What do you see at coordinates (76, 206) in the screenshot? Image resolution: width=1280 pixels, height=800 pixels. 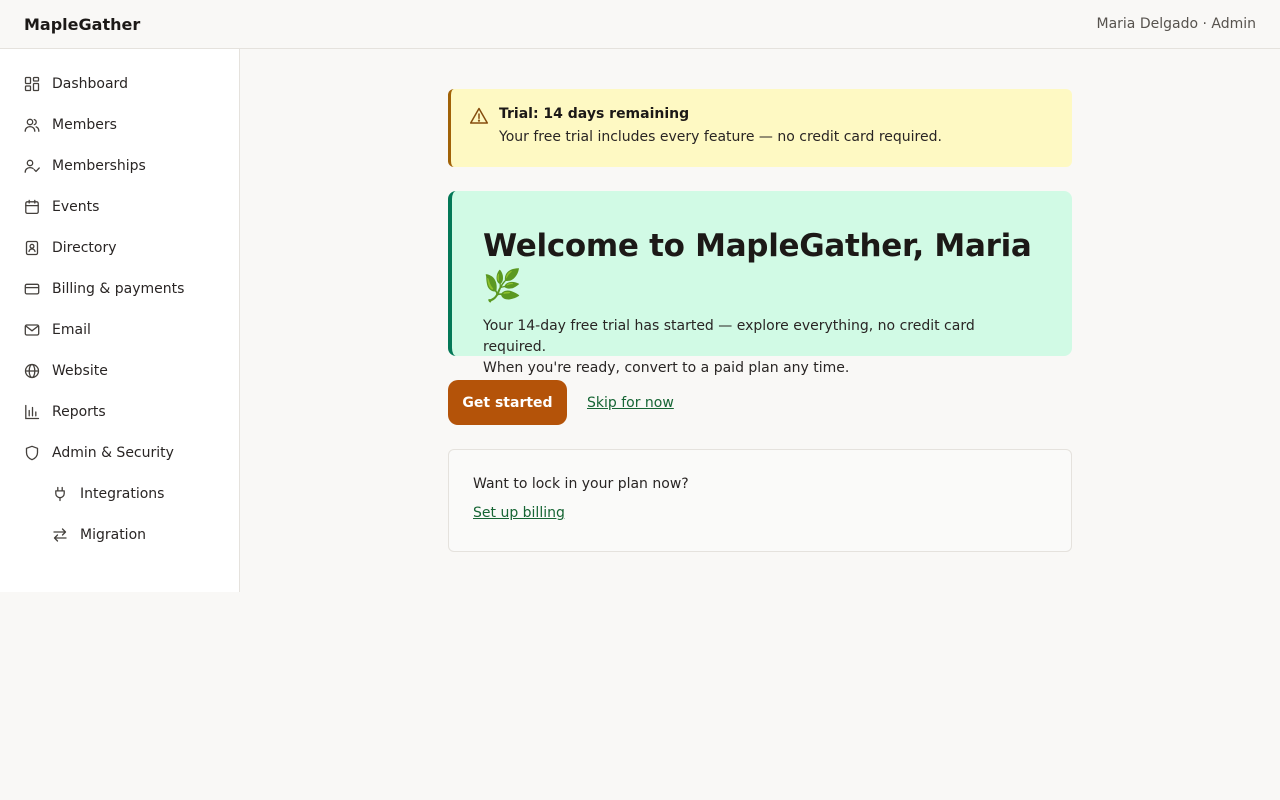 I see `sidebar-item-label: Events` at bounding box center [76, 206].